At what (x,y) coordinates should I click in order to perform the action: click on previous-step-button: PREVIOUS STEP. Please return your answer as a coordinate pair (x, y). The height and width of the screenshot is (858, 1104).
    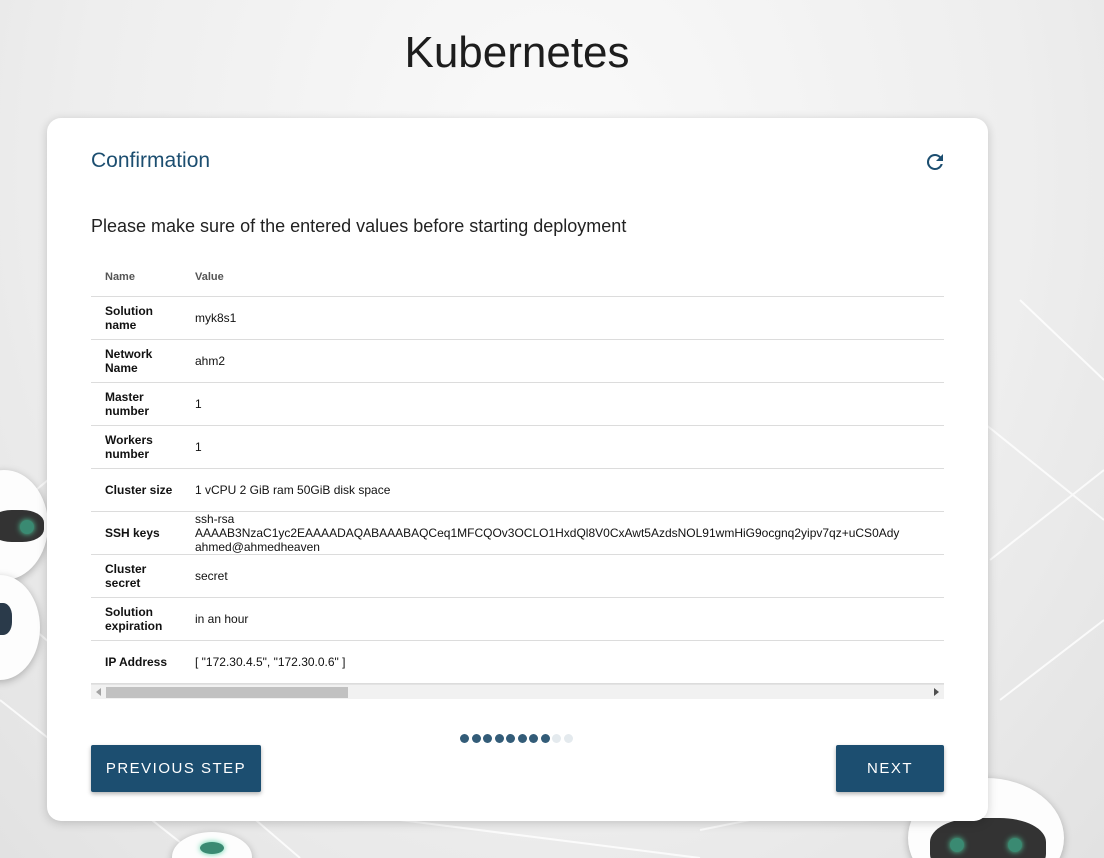
    Looking at the image, I should click on (176, 768).